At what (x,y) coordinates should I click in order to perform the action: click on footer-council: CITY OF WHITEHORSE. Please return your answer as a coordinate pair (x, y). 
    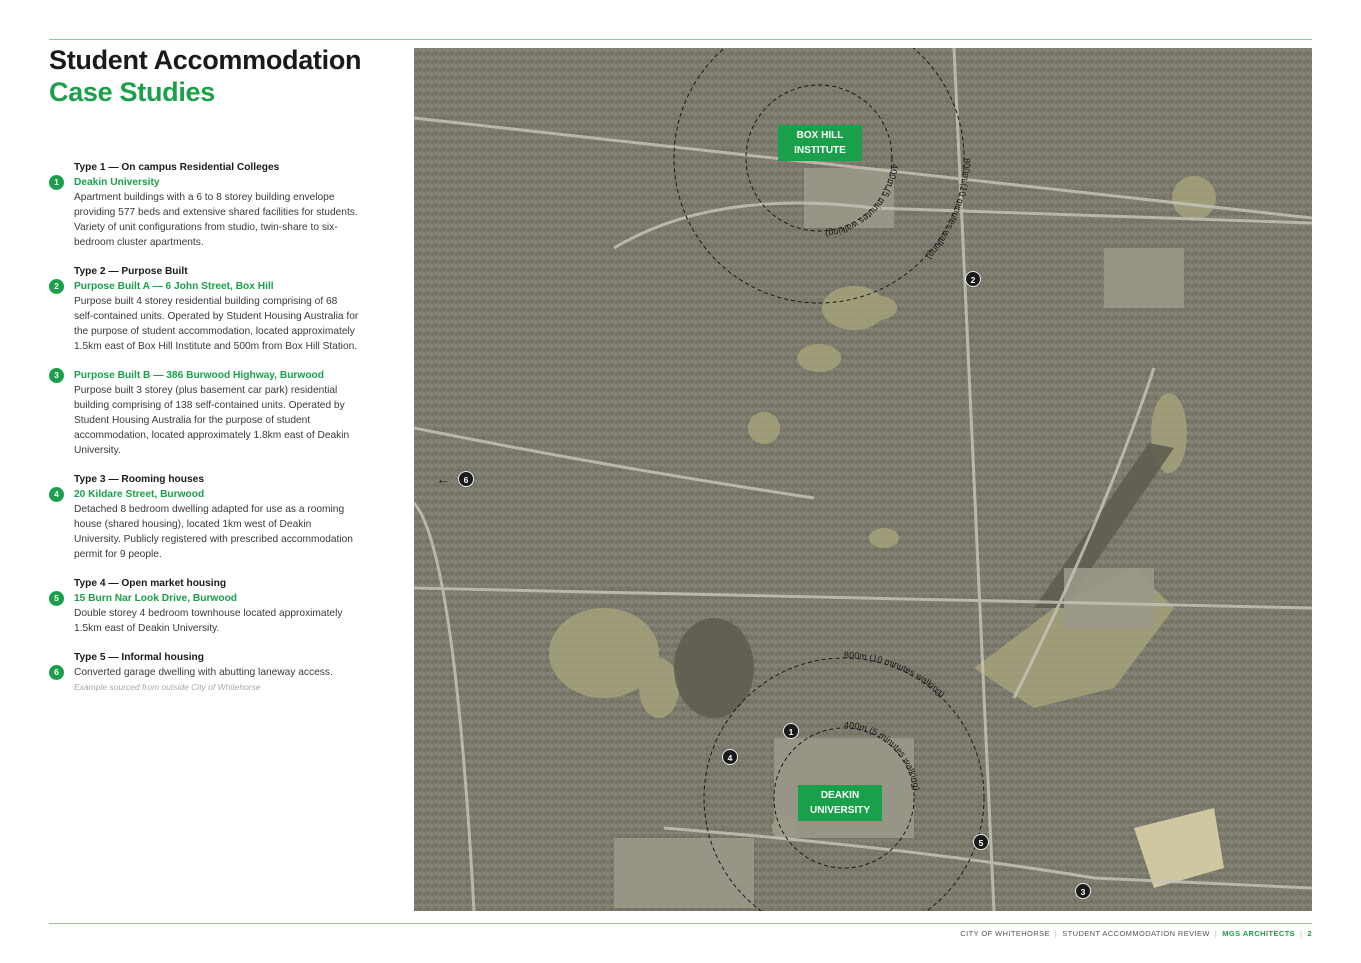
    Looking at the image, I should click on (1005, 933).